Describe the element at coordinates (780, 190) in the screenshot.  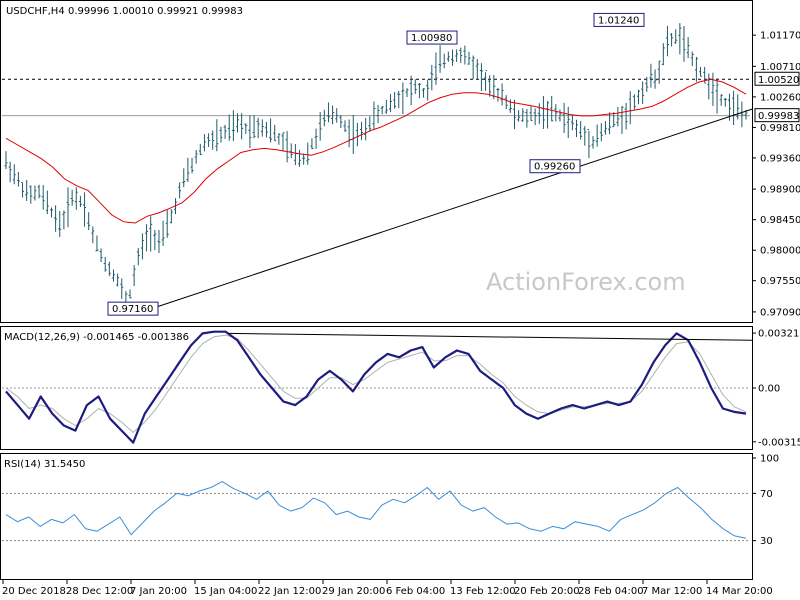
I see `price-tick-label: 0.98900` at that location.